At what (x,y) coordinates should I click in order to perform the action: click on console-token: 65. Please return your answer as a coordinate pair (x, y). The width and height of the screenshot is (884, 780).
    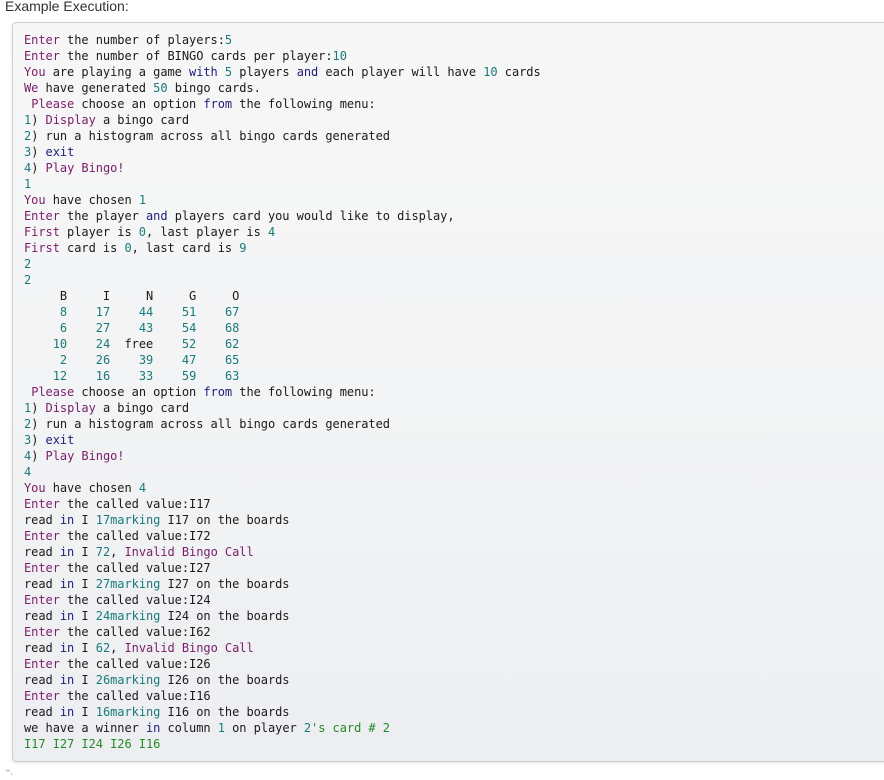
    Looking at the image, I should click on (232, 360).